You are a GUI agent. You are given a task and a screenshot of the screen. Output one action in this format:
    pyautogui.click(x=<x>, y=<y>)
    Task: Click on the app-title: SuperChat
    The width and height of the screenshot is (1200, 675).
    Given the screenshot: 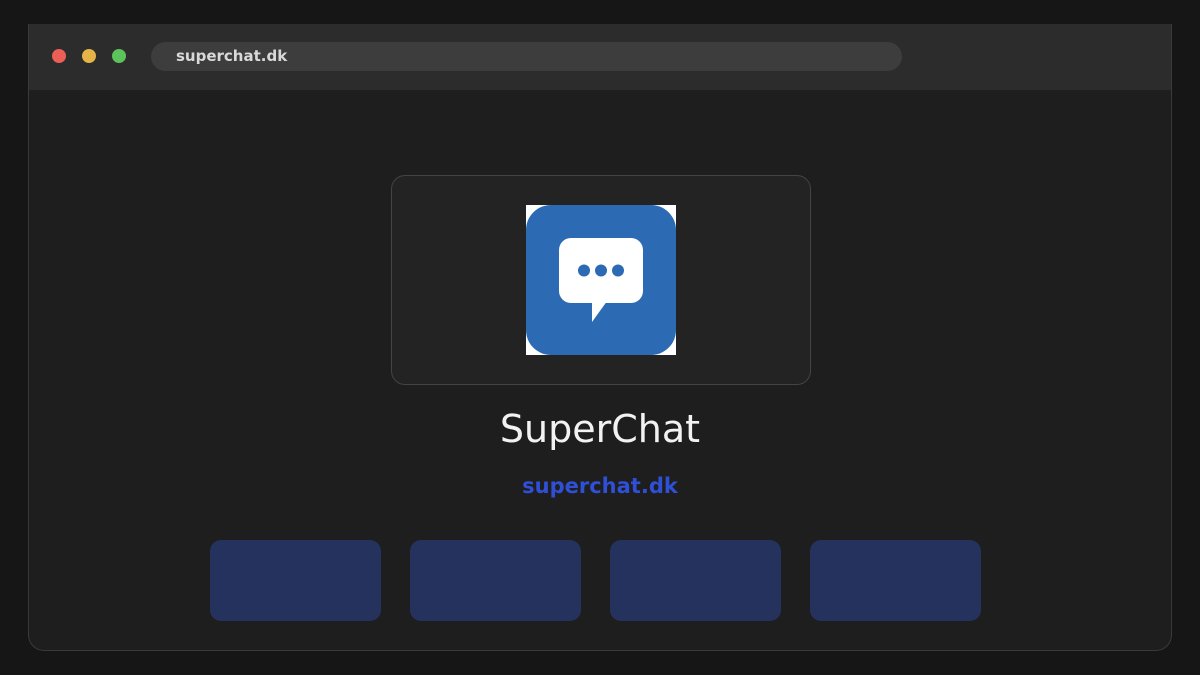 What is the action you would take?
    pyautogui.click(x=600, y=429)
    